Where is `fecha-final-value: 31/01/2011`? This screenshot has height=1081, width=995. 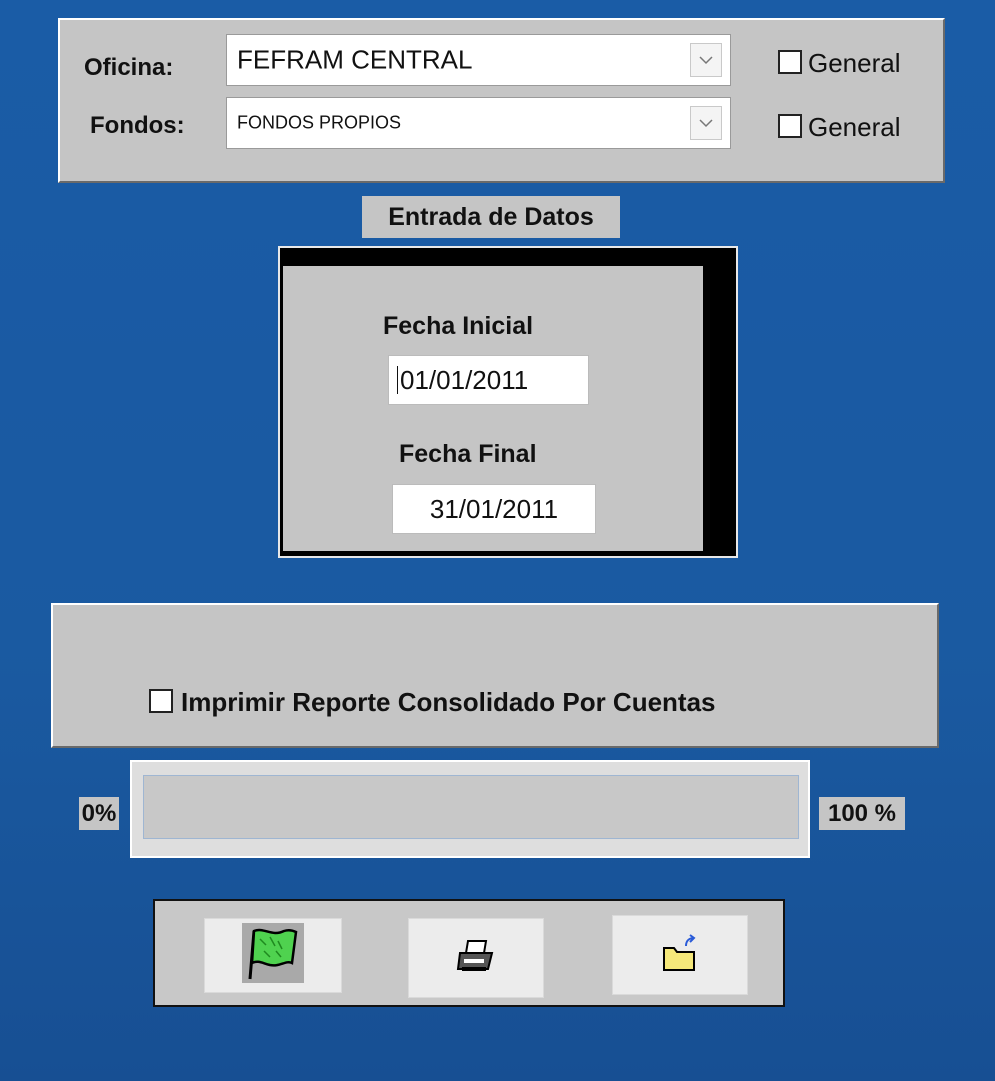 fecha-final-value: 31/01/2011 is located at coordinates (494, 508).